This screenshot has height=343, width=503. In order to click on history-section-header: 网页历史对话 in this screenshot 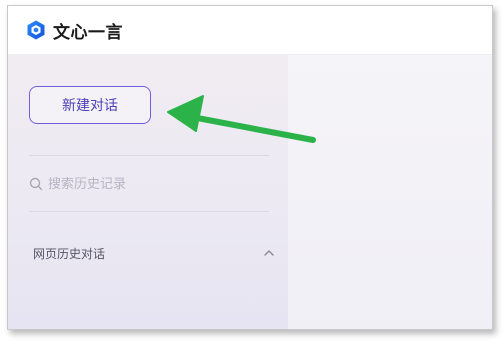, I will do `click(154, 253)`.